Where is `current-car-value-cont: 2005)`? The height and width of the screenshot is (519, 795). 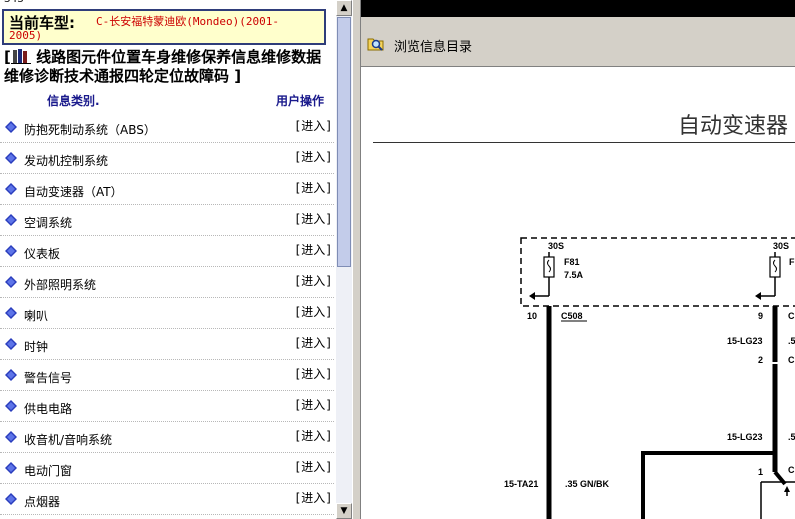
current-car-value-cont: 2005) is located at coordinates (26, 35).